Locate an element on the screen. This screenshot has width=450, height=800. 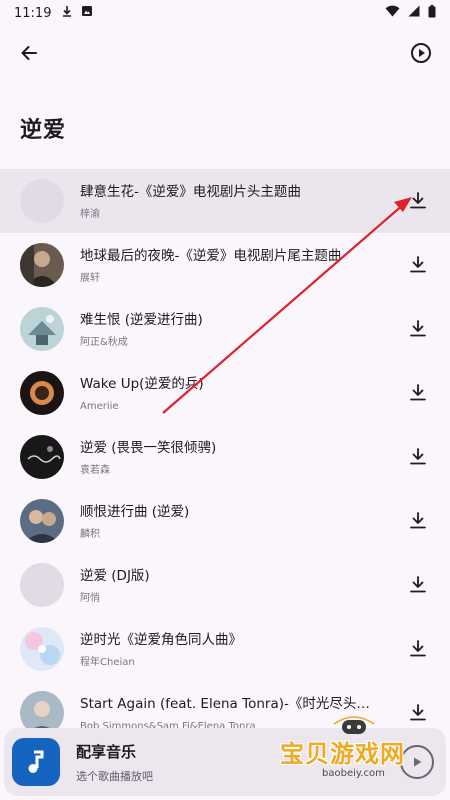
song-title: 逆爱 (畏畏一笑很倾骋) is located at coordinates (148, 447).